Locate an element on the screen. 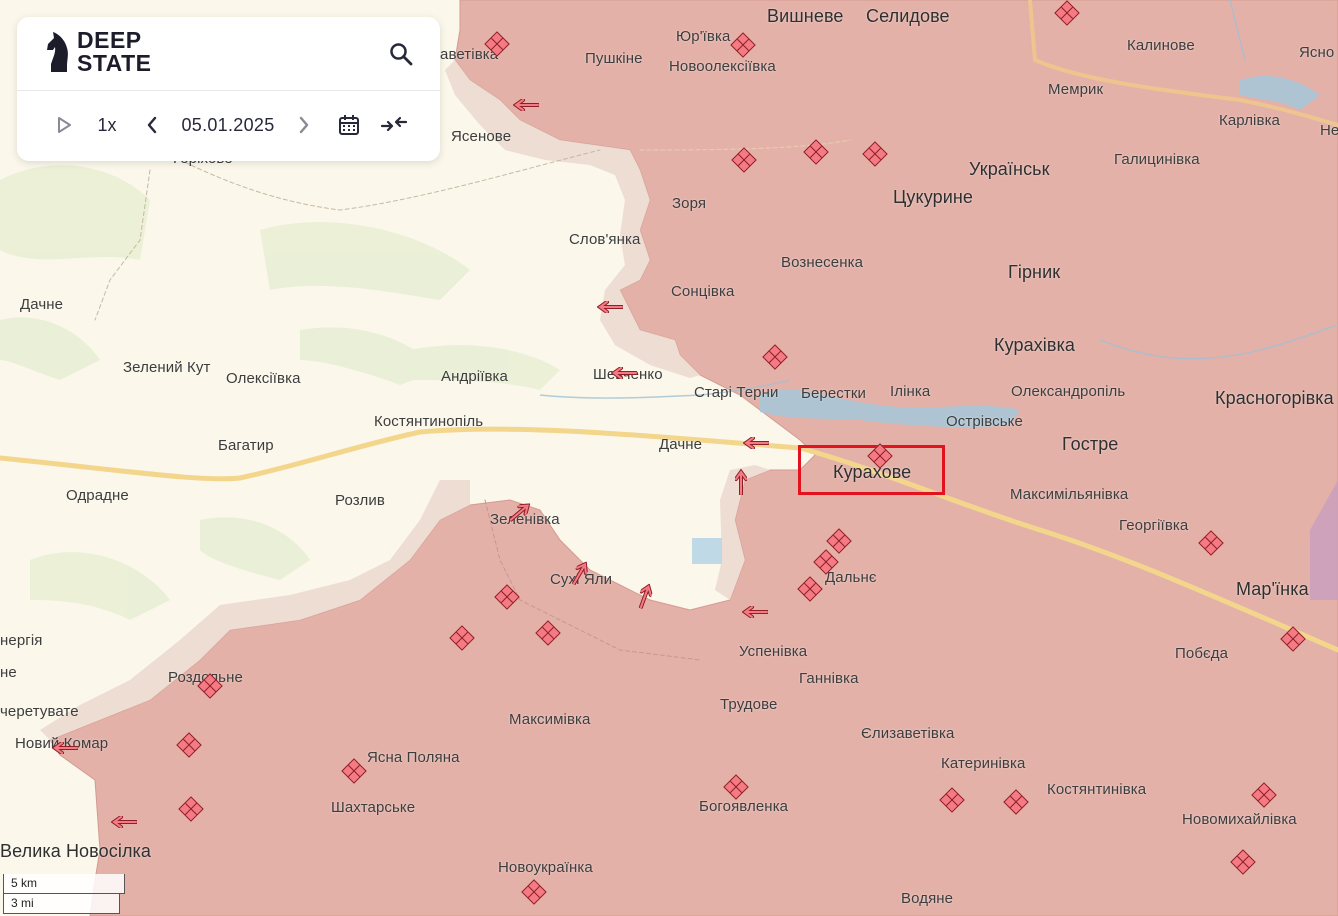 Image resolution: width=1338 pixels, height=916 pixels. calendar-icon is located at coordinates (349, 125).